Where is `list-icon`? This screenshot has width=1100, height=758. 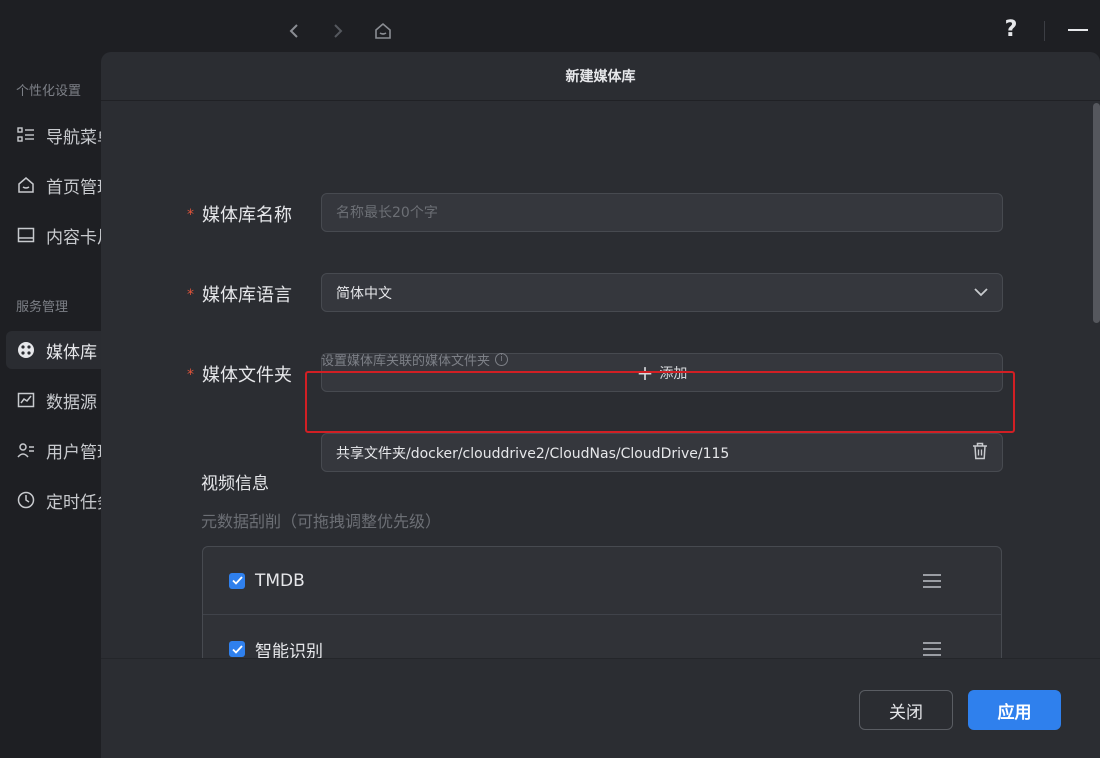
list-icon is located at coordinates (26, 135).